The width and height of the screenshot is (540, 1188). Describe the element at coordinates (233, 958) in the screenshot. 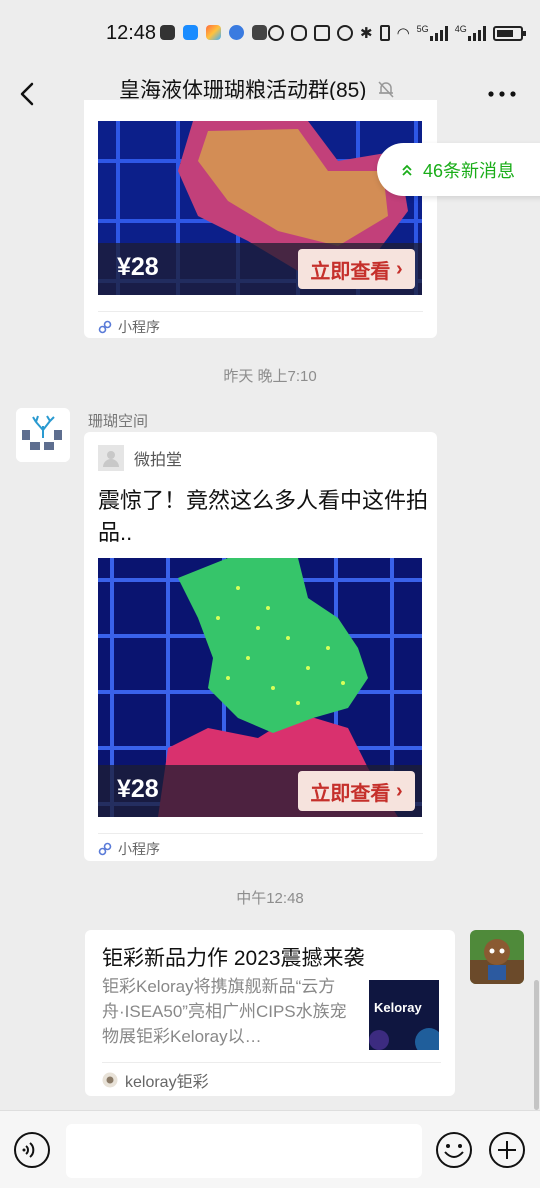

I see `link-title: 钜彩新品力作 2023震撼来袭` at that location.